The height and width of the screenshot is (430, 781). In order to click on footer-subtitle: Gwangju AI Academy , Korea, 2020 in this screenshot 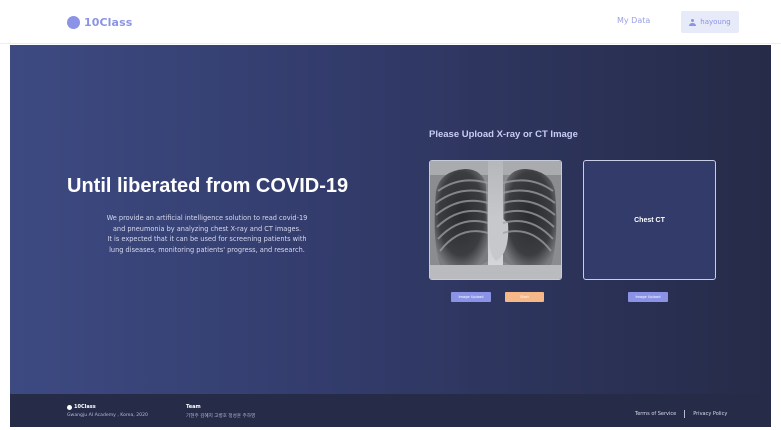, I will do `click(107, 415)`.